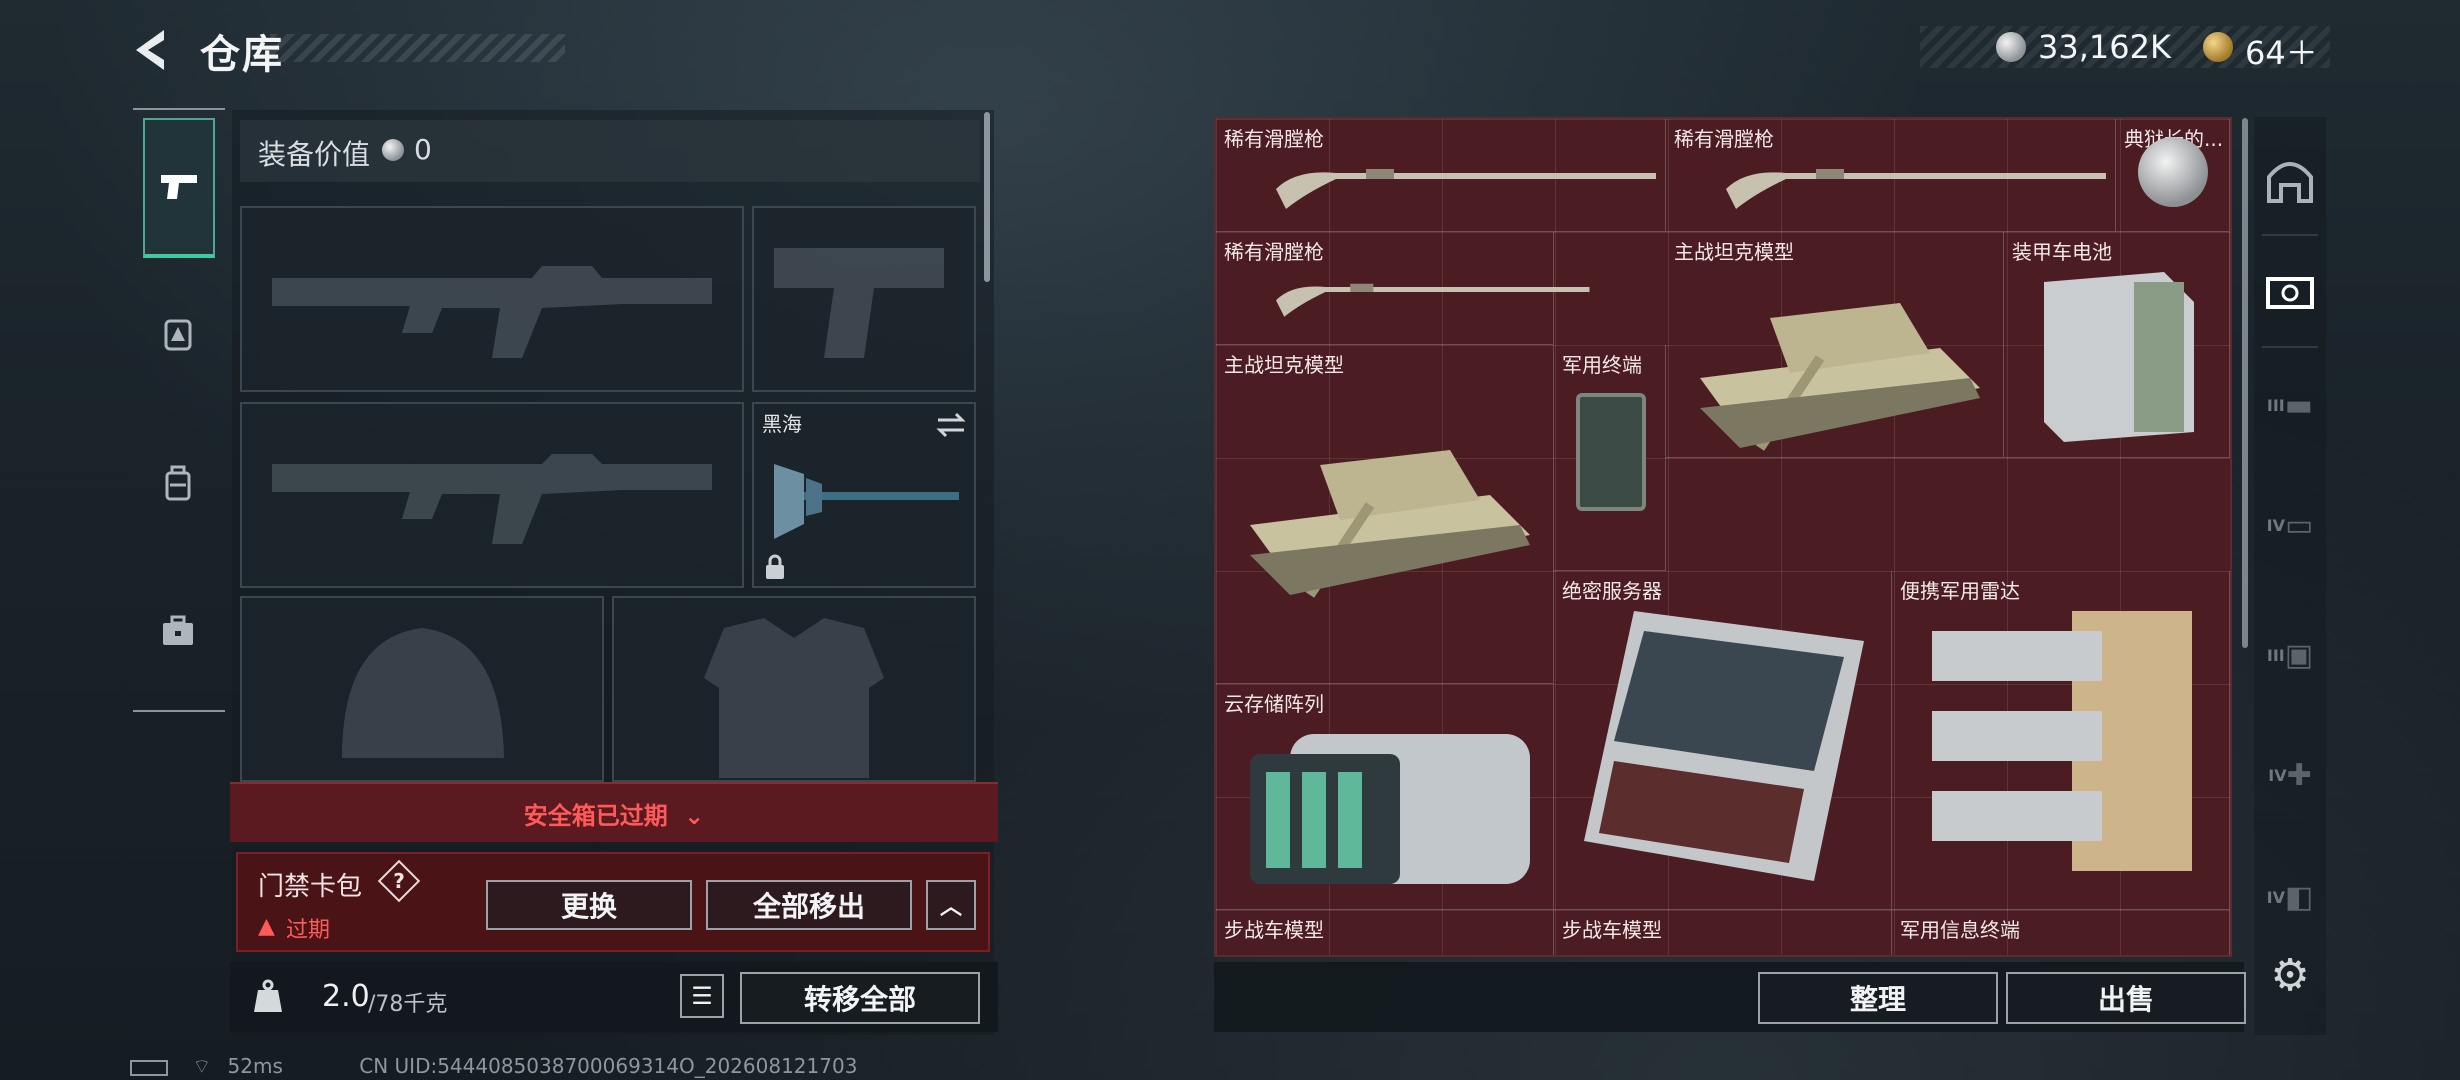 The image size is (2460, 1080). Describe the element at coordinates (423, 149) in the screenshot. I see `equipment-value: 0` at that location.